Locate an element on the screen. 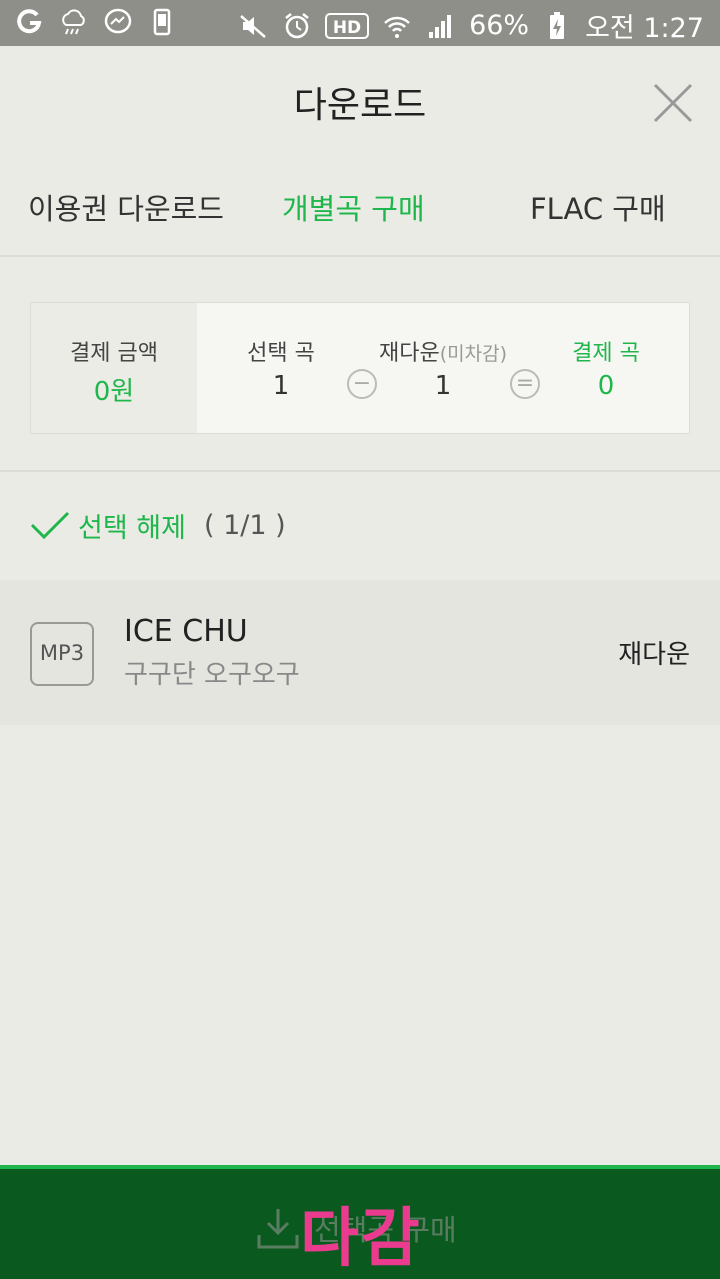  sold-out-overlay: 다감 is located at coordinates (361, 1239).